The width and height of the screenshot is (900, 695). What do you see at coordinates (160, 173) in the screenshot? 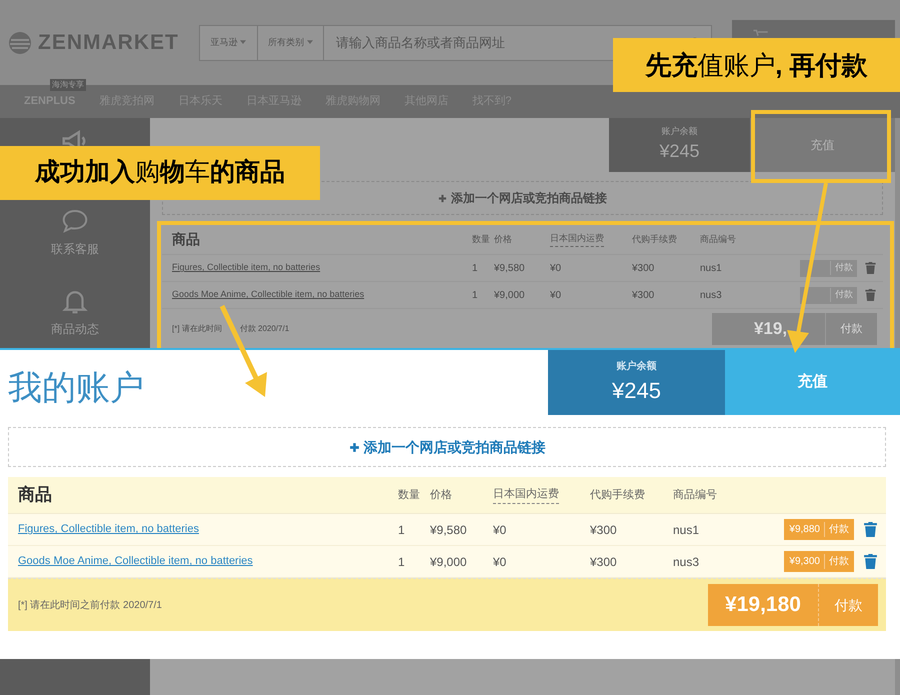
I see `callout-label: 成功加入购物车的商品` at bounding box center [160, 173].